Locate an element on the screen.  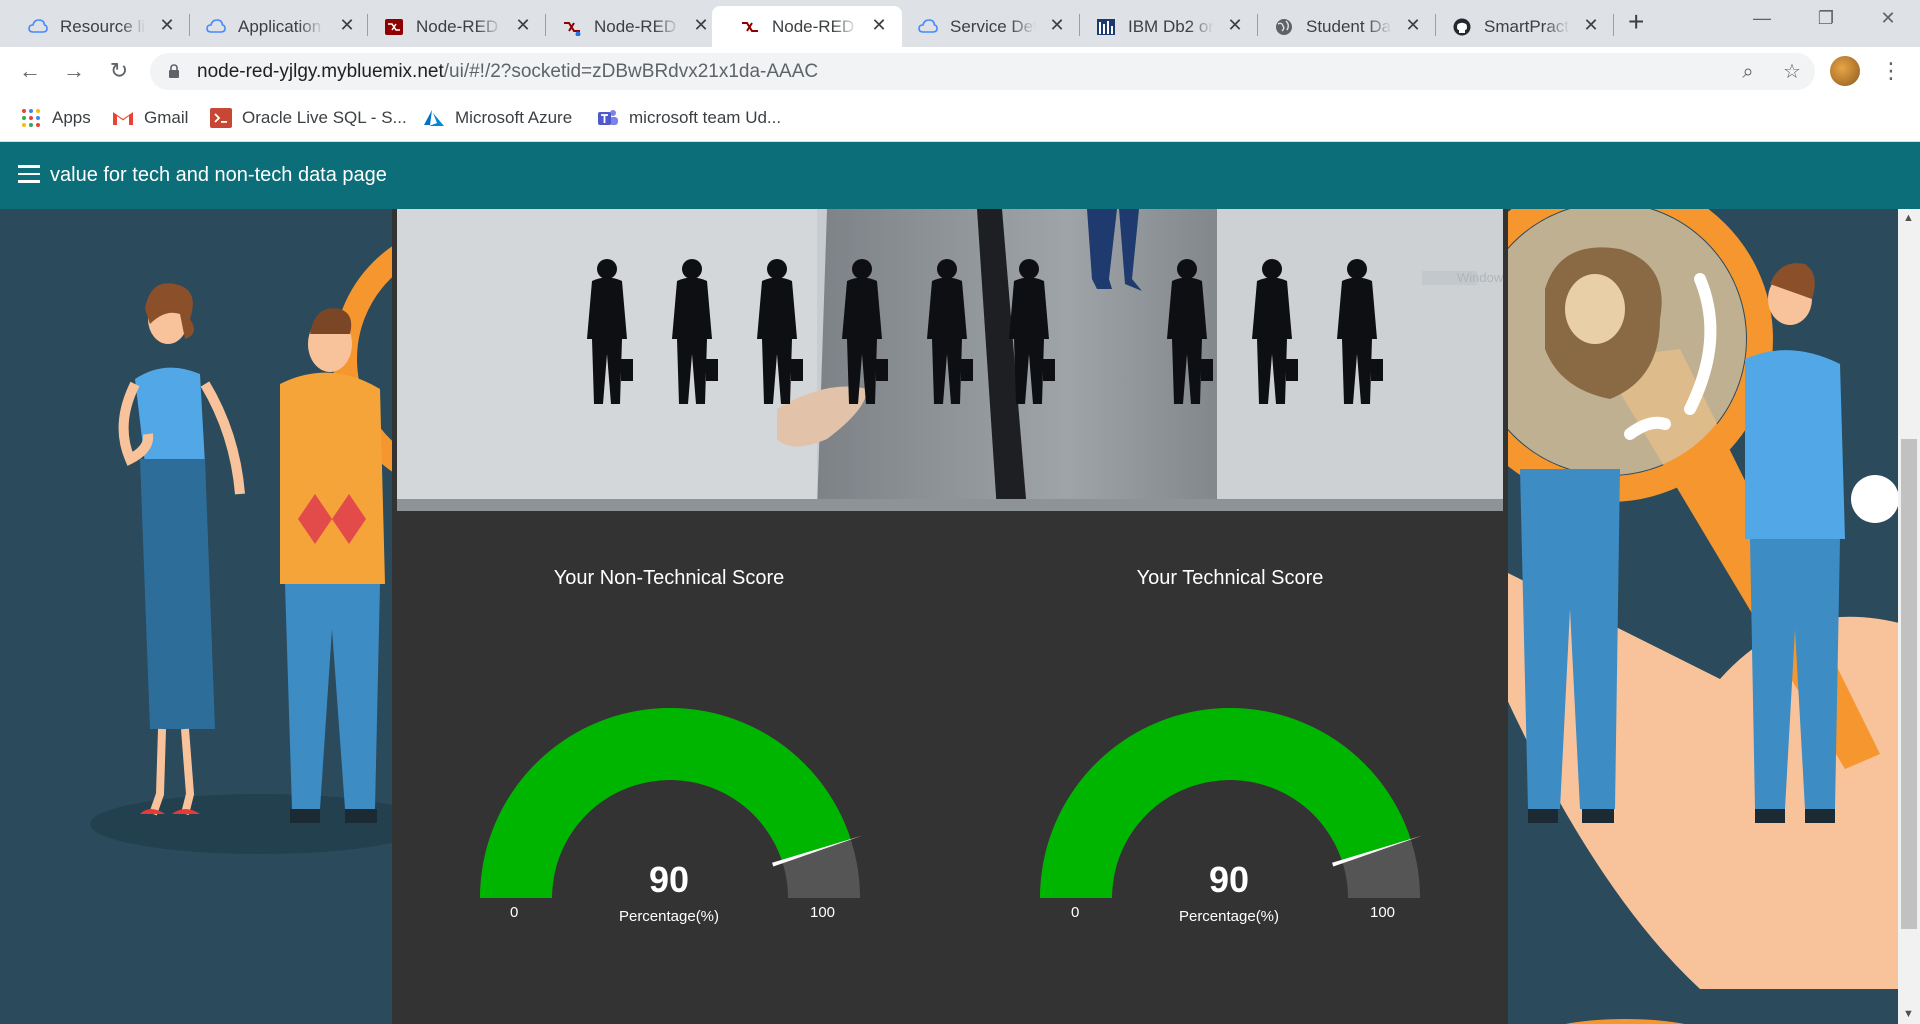
bookmark-label: Apps is located at coordinates (71, 117).